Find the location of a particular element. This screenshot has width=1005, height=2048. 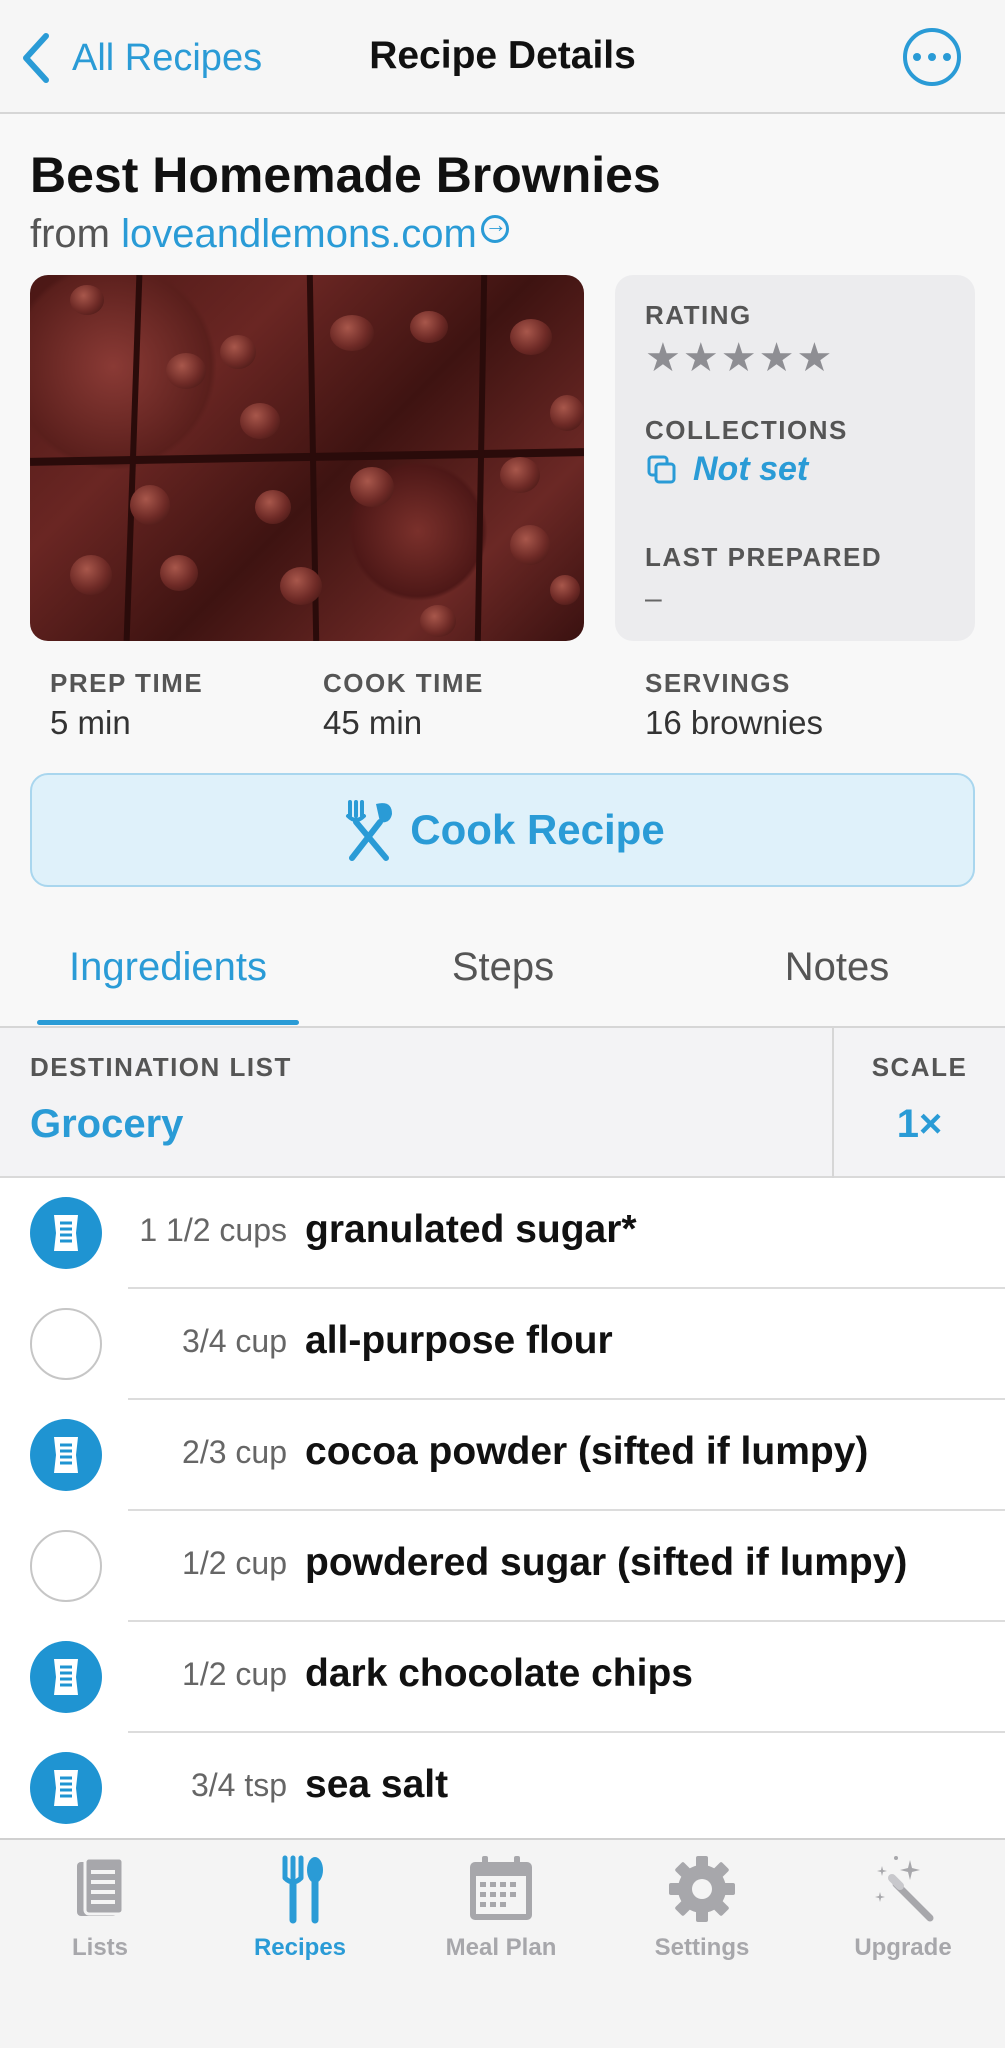

prep-time-value: 5 min is located at coordinates (90, 722).